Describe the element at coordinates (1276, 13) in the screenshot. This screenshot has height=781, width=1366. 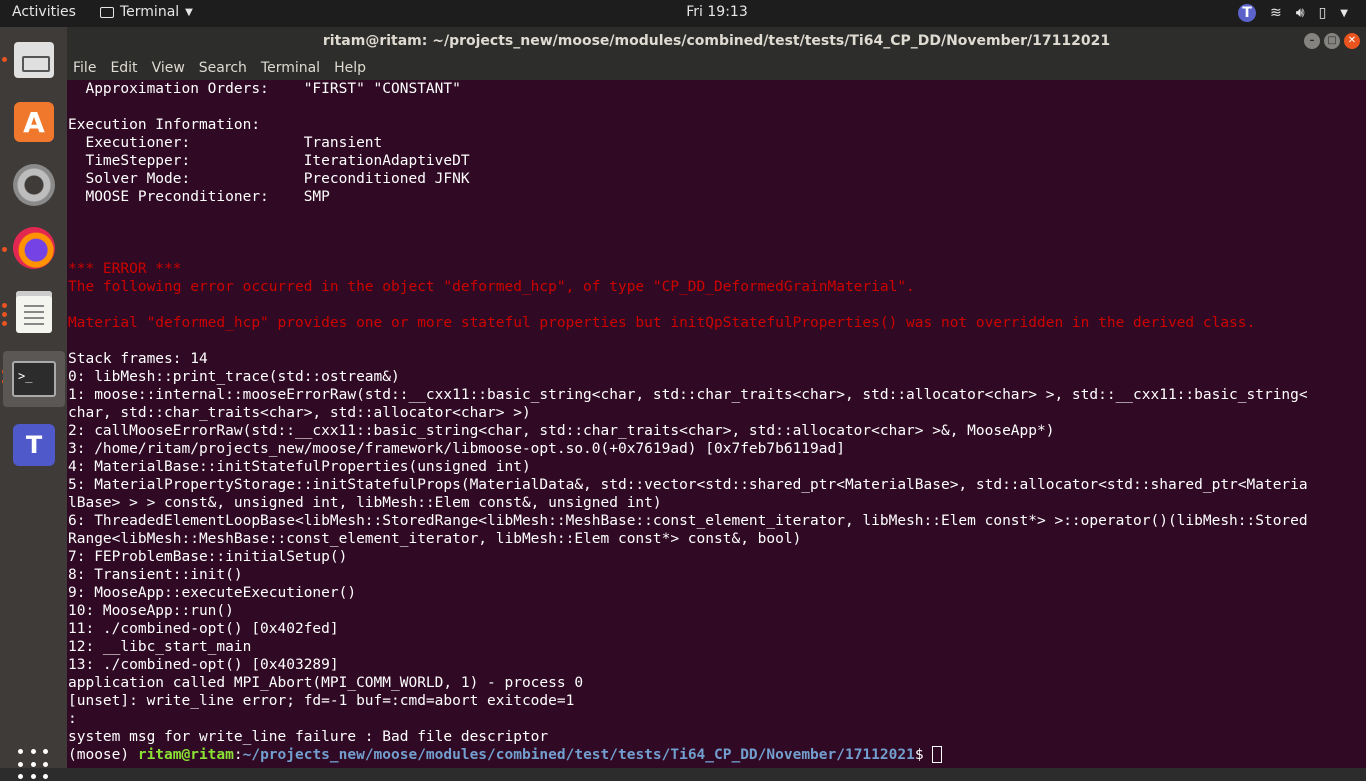
I see `wifi-icon: ≋` at that location.